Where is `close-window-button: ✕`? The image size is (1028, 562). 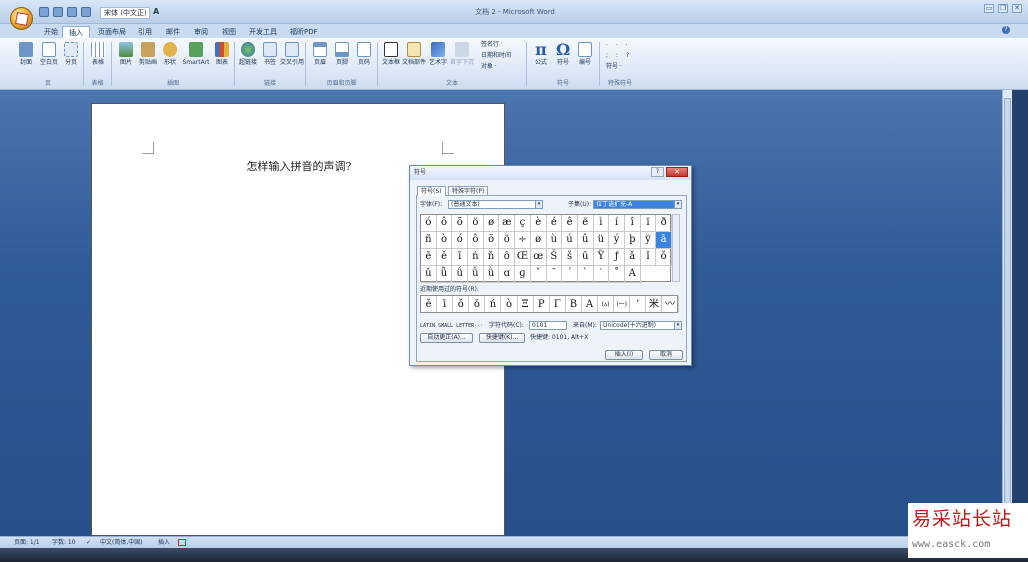 close-window-button: ✕ is located at coordinates (1017, 8).